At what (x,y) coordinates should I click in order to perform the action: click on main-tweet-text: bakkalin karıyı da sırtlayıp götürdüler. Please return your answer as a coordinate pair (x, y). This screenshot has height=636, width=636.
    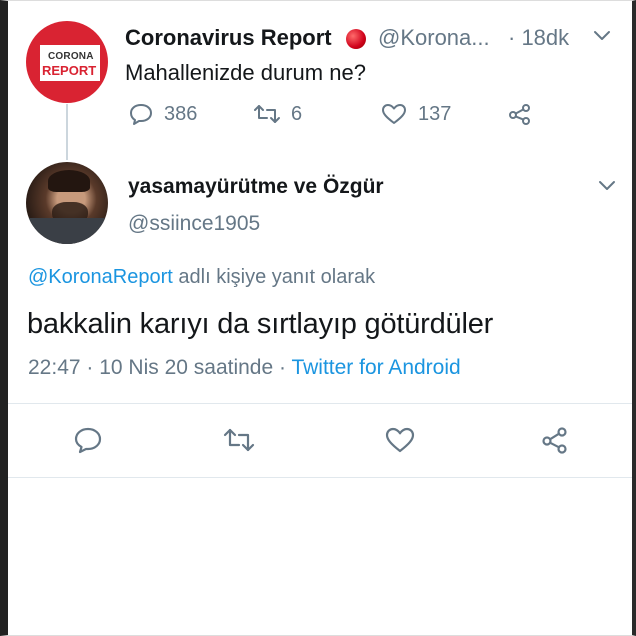
    Looking at the image, I should click on (260, 324).